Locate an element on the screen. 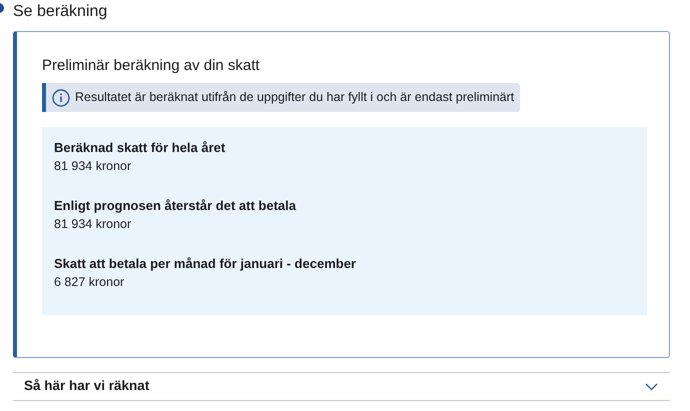 This screenshot has width=690, height=411. card-title: Preliminär beräkning av din skatt is located at coordinates (151, 66).